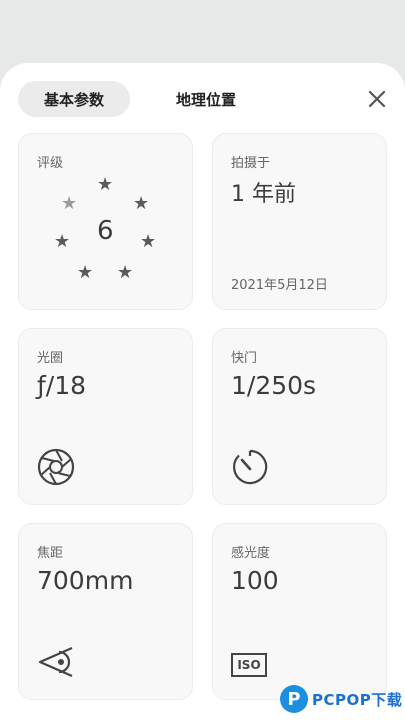  What do you see at coordinates (299, 611) in the screenshot?
I see `iso-card: 感光度 100 ISO` at bounding box center [299, 611].